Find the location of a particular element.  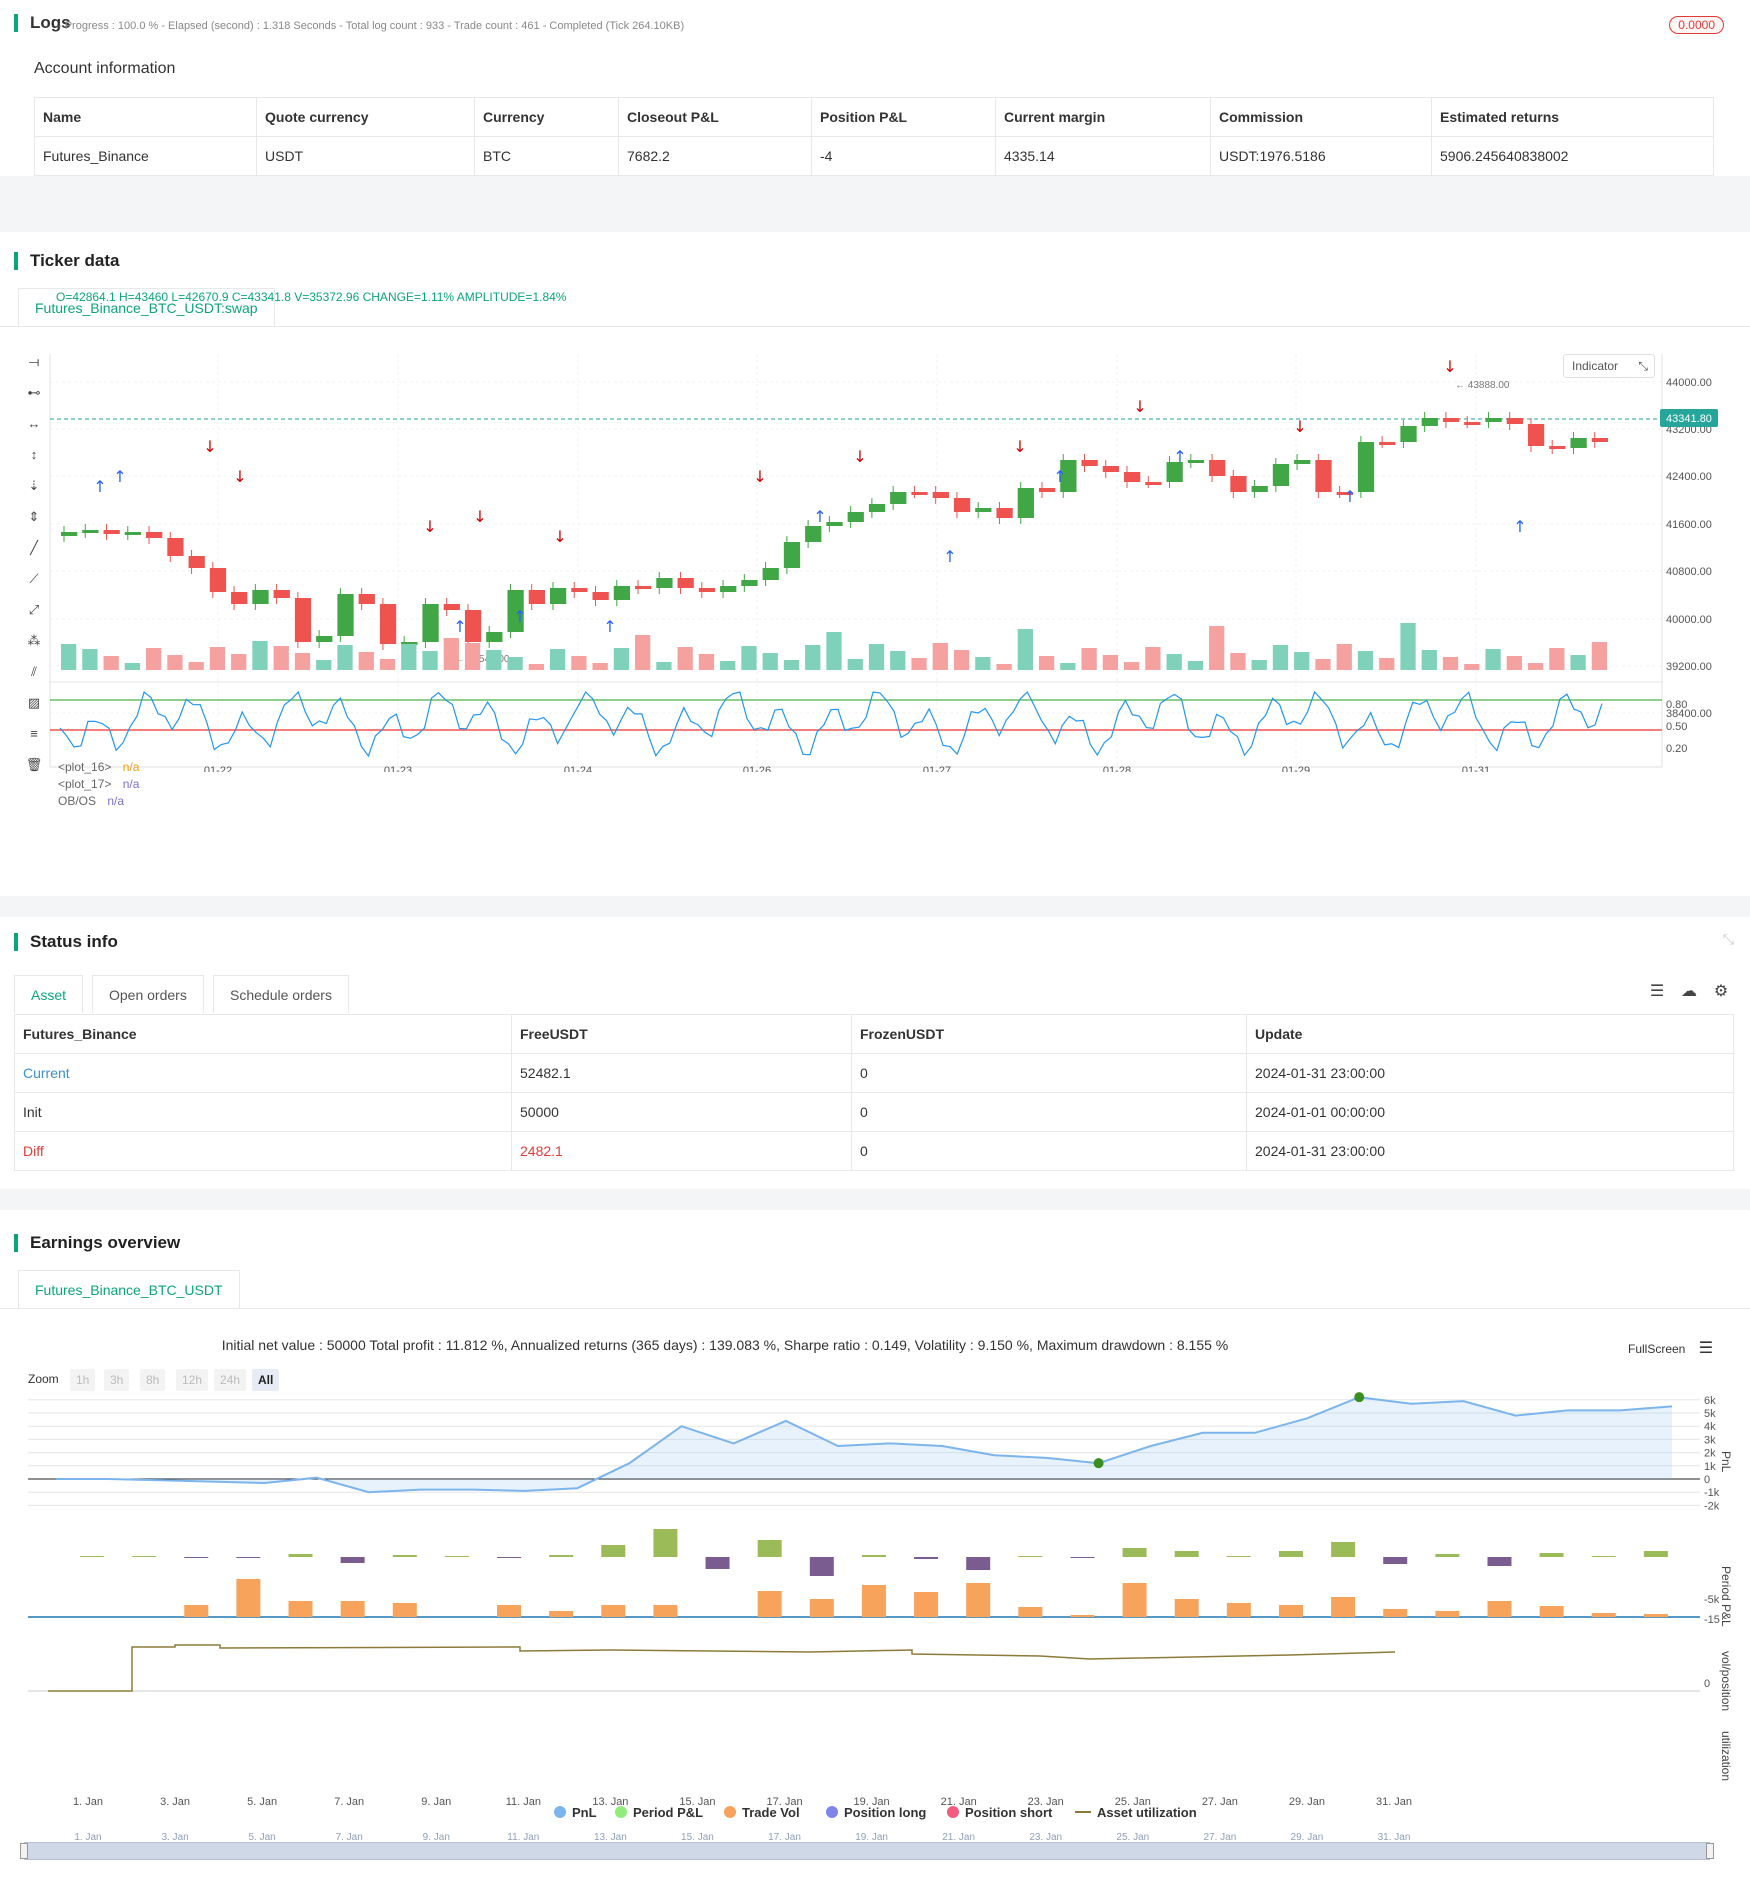

navigator-handle-left is located at coordinates (24, 1851).